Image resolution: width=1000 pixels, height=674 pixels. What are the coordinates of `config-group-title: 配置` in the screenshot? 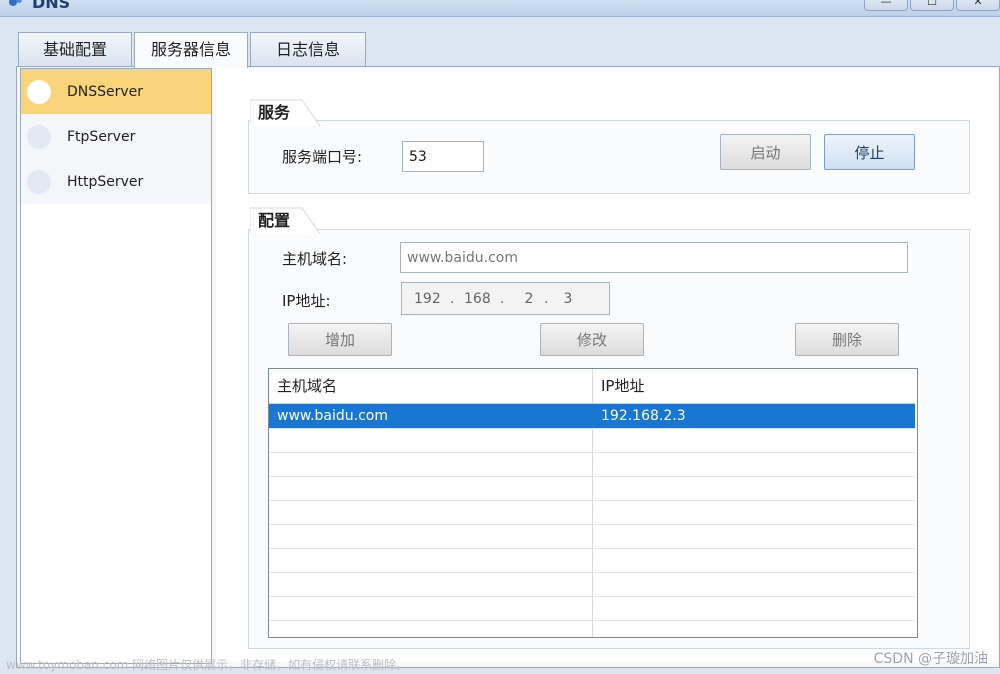 It's located at (289, 221).